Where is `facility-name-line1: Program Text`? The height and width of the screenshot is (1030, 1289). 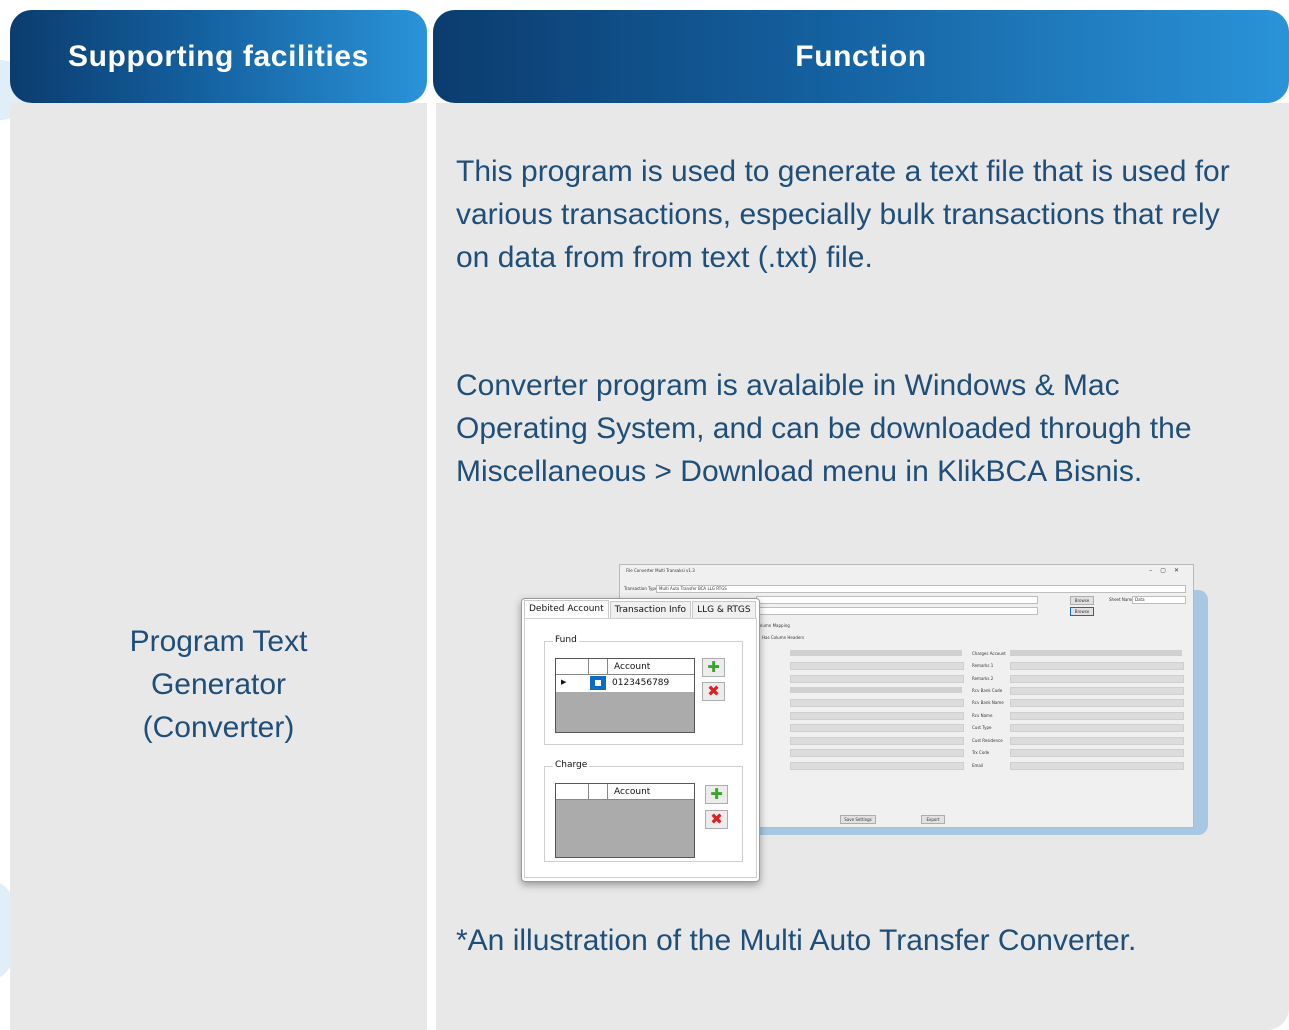 facility-name-line1: Program Text is located at coordinates (218, 641).